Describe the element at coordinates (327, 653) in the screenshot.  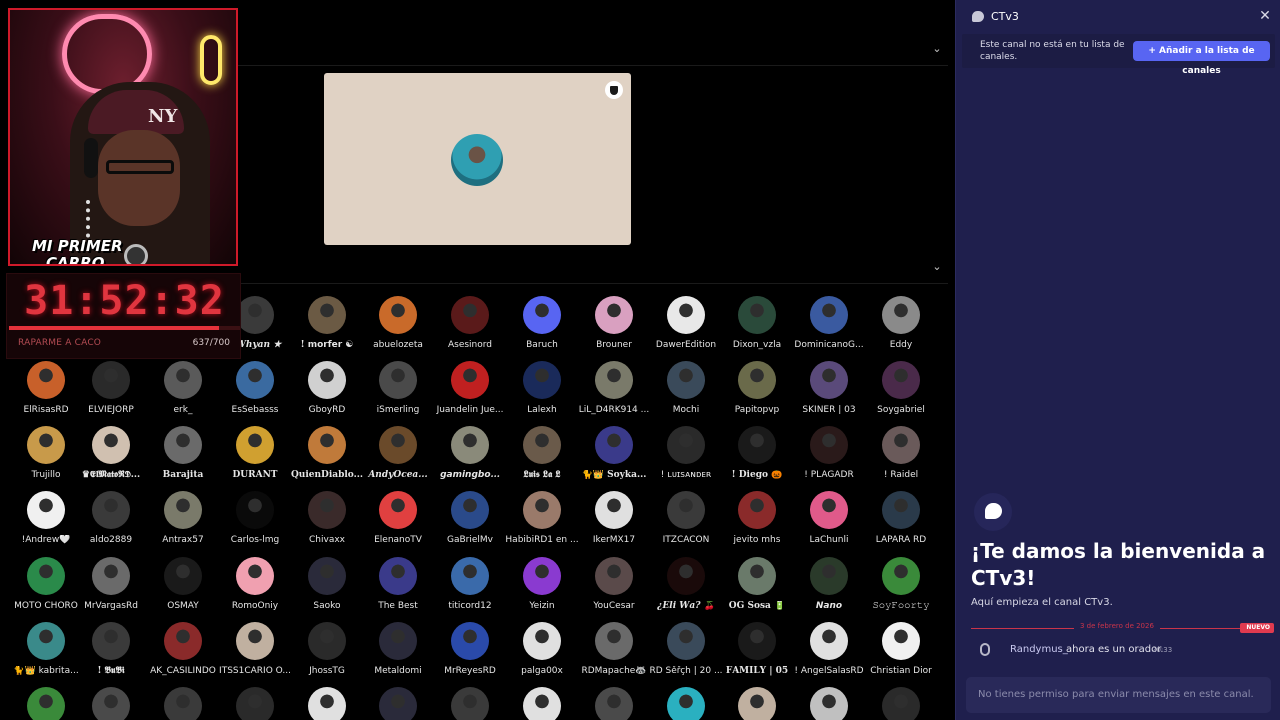
I see `audience-member: JhossTG` at that location.